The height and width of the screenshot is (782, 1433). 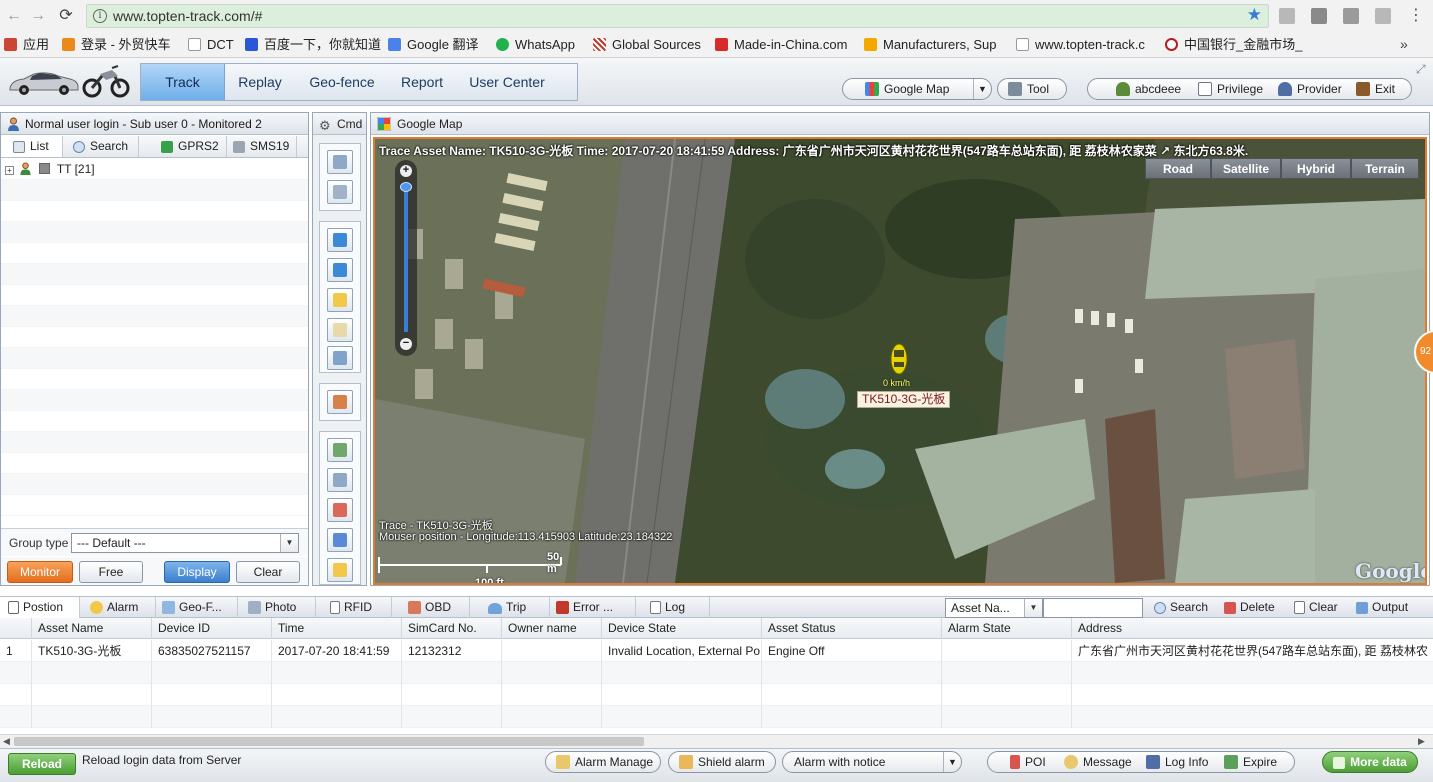 What do you see at coordinates (92, 628) in the screenshot?
I see `column-header: Asset Name` at bounding box center [92, 628].